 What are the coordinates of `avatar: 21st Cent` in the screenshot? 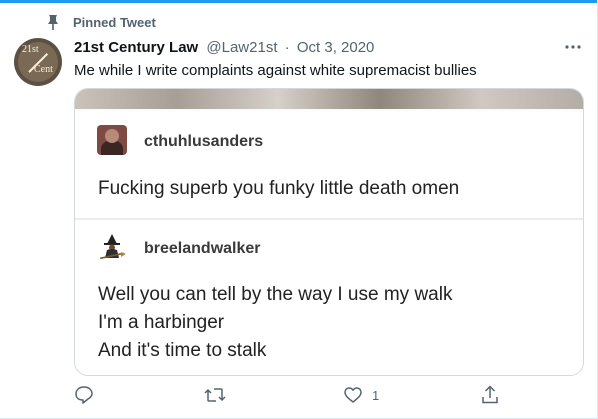 It's located at (38, 62).